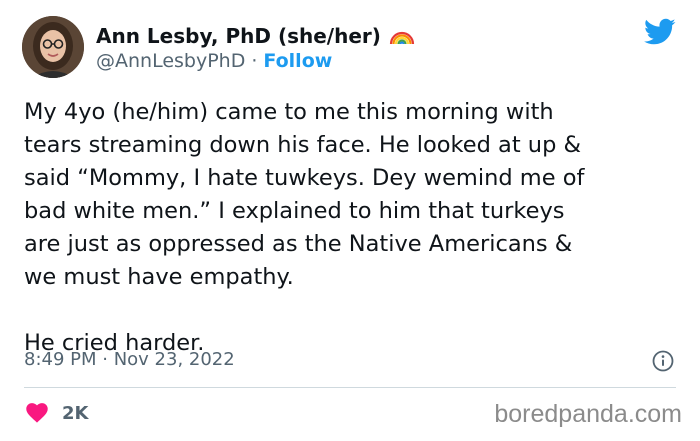  Describe the element at coordinates (297, 61) in the screenshot. I see `follow-button: Follow` at that location.